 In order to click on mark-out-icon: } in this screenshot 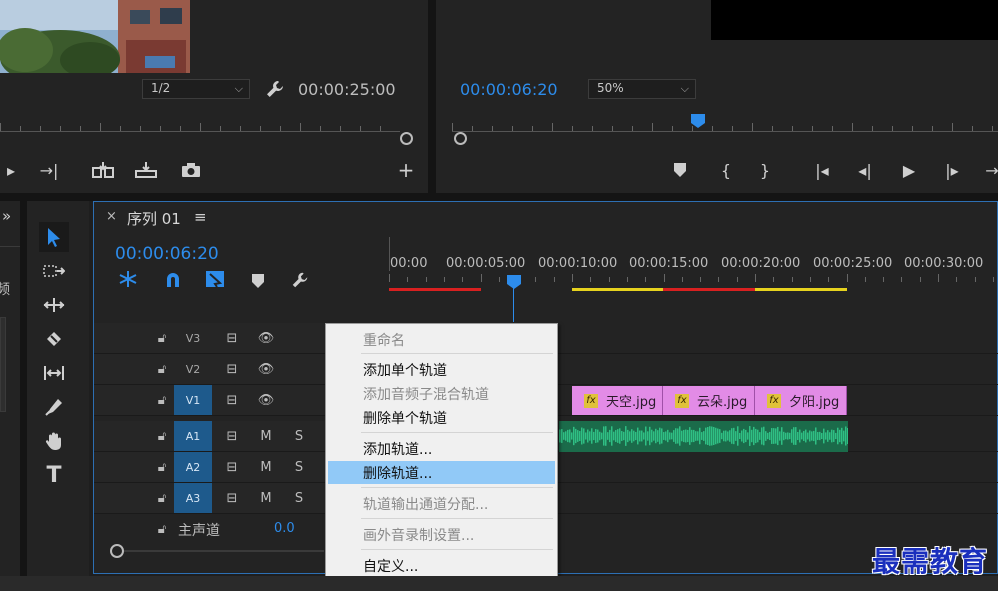, I will do `click(765, 170)`.